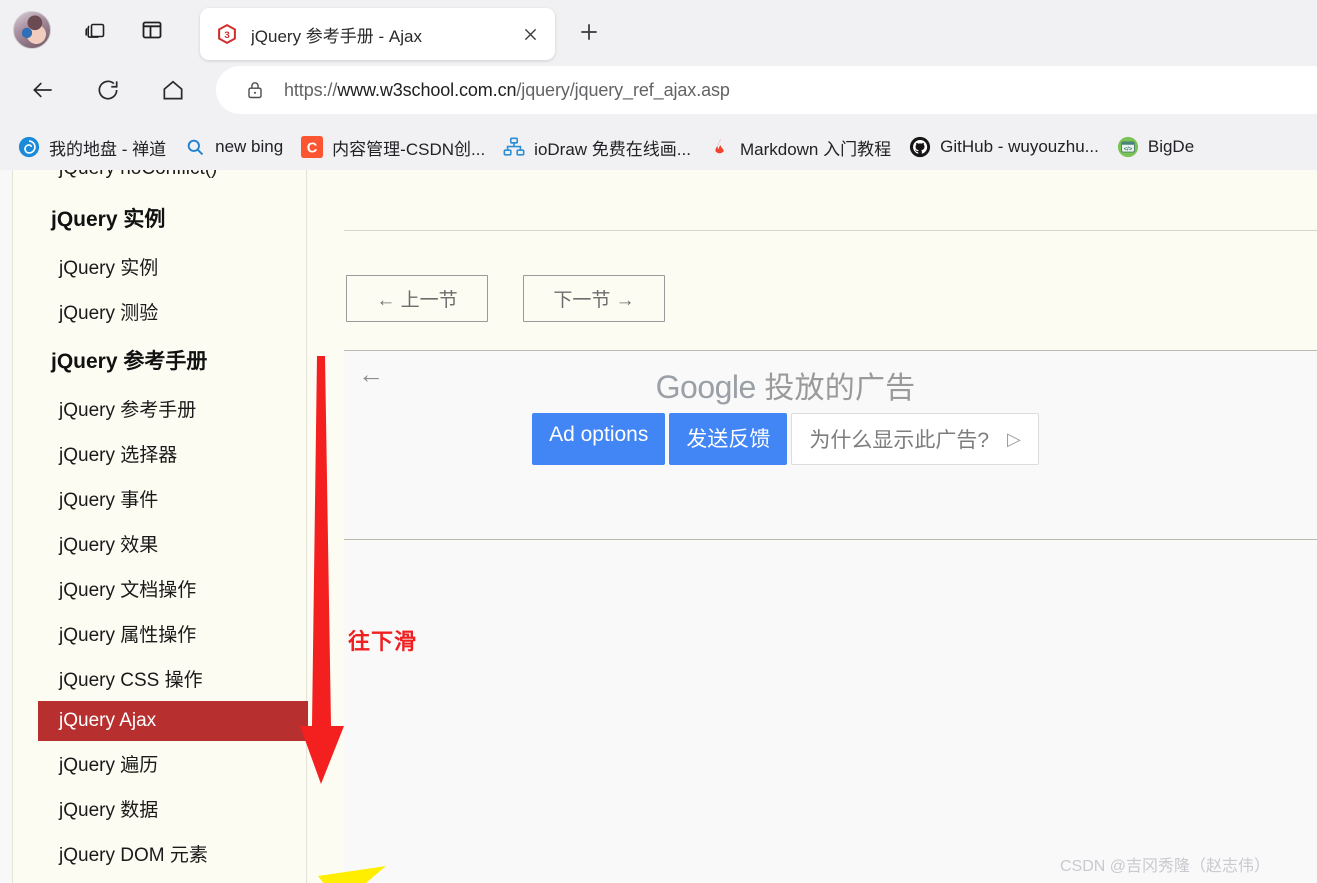 The image size is (1317, 883). What do you see at coordinates (43, 90) in the screenshot?
I see `back-button` at bounding box center [43, 90].